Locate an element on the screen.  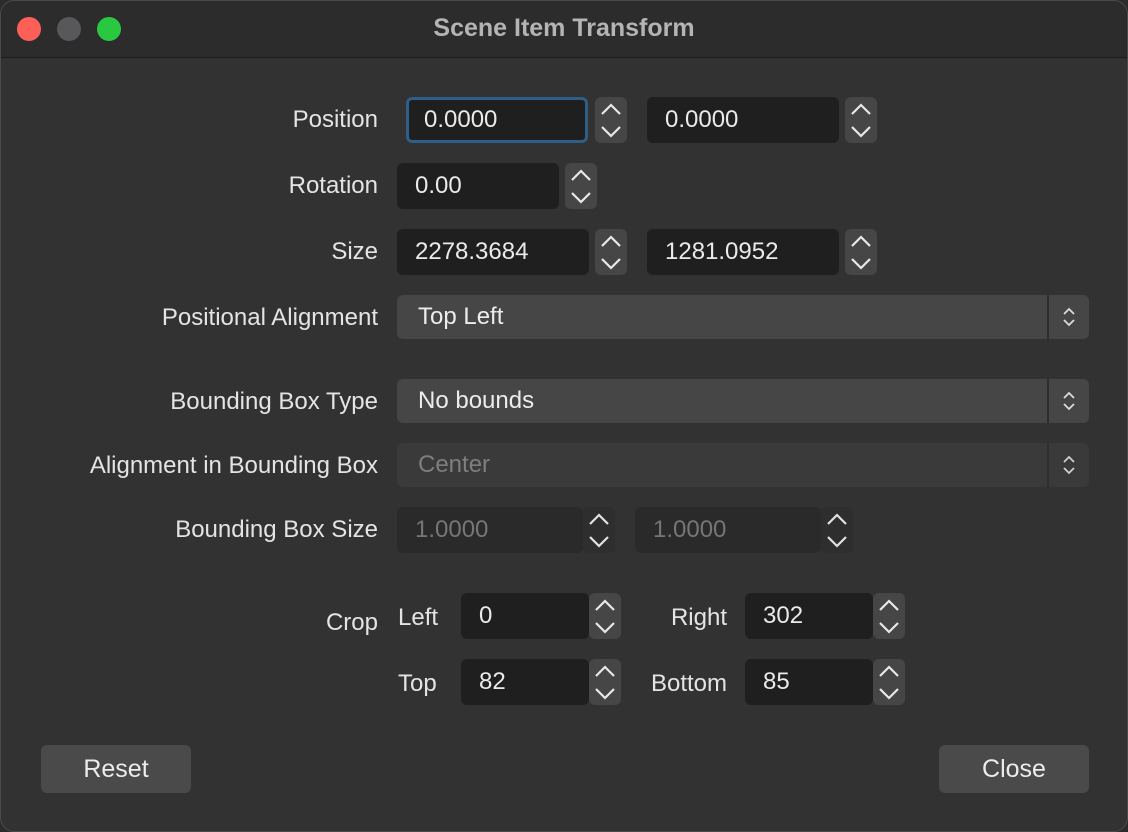
crop-top-label: Top is located at coordinates (417, 683).